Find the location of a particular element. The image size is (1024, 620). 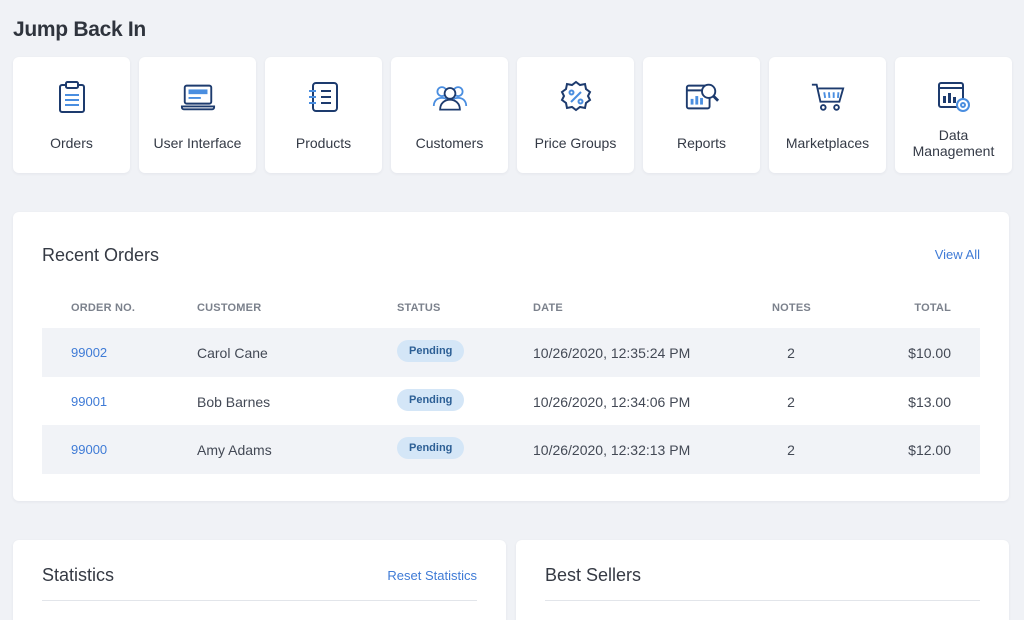

customer-name: Amy Adams is located at coordinates (234, 450).